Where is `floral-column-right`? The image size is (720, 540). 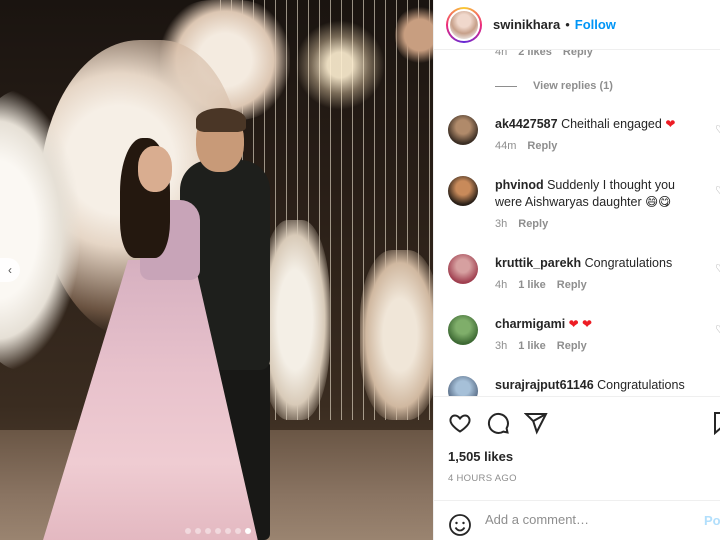
floral-column-right is located at coordinates (396, 335).